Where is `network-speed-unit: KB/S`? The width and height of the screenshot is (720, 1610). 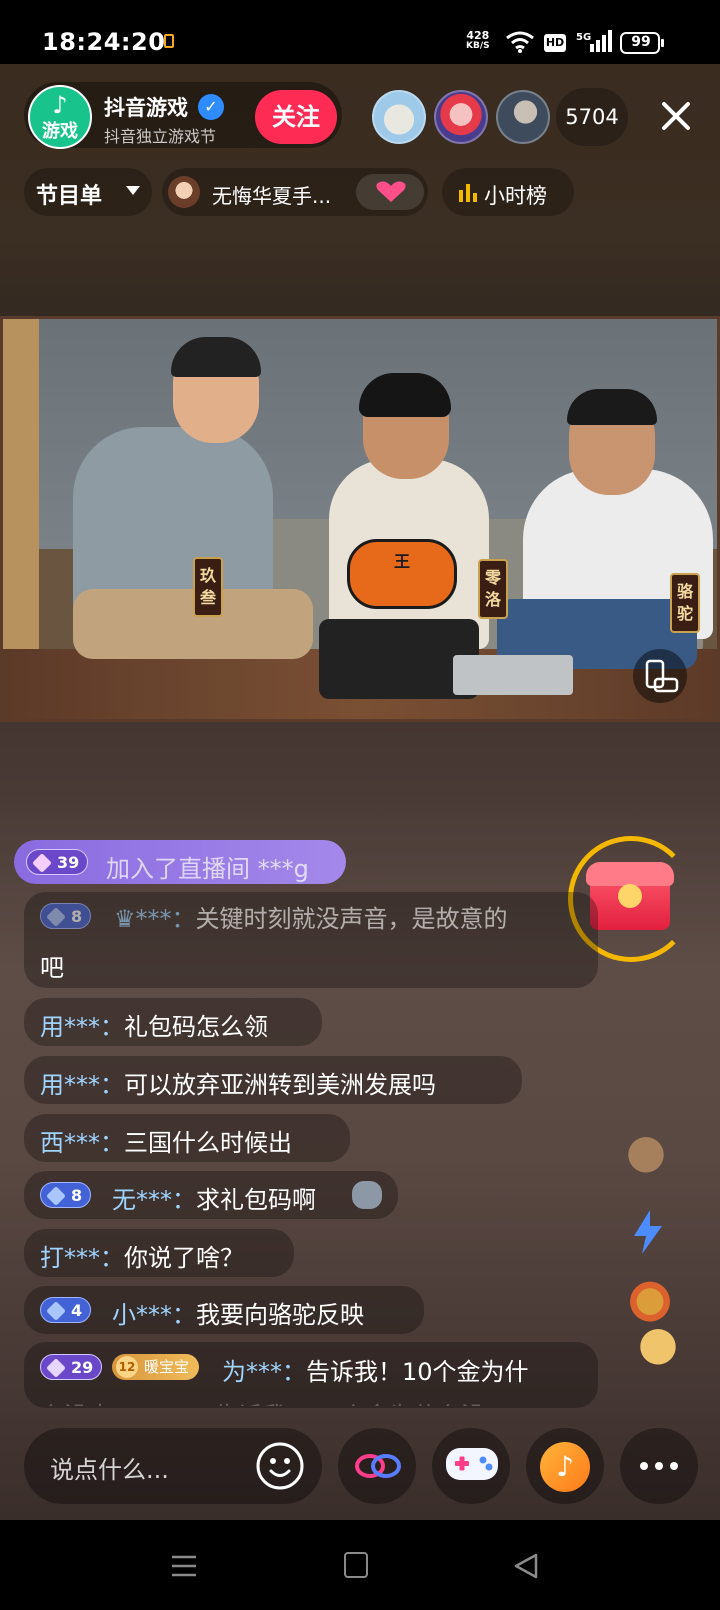
network-speed-unit: KB/S is located at coordinates (478, 46).